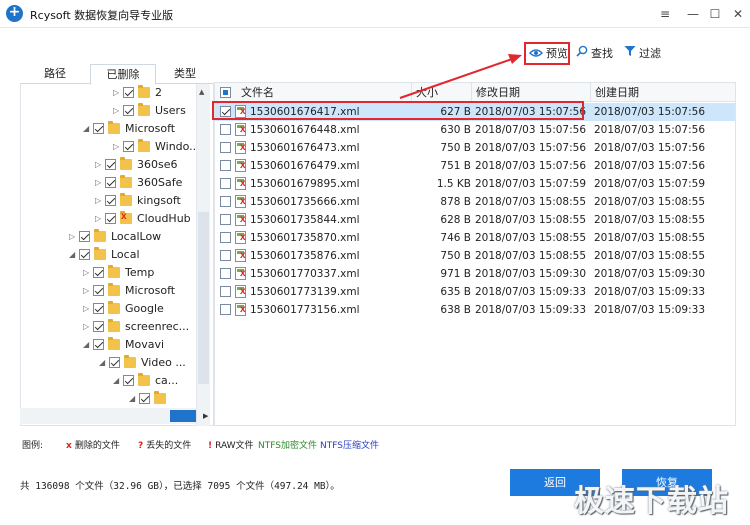 The height and width of the screenshot is (525, 750). What do you see at coordinates (185, 74) in the screenshot?
I see `tab-type: 类型` at bounding box center [185, 74].